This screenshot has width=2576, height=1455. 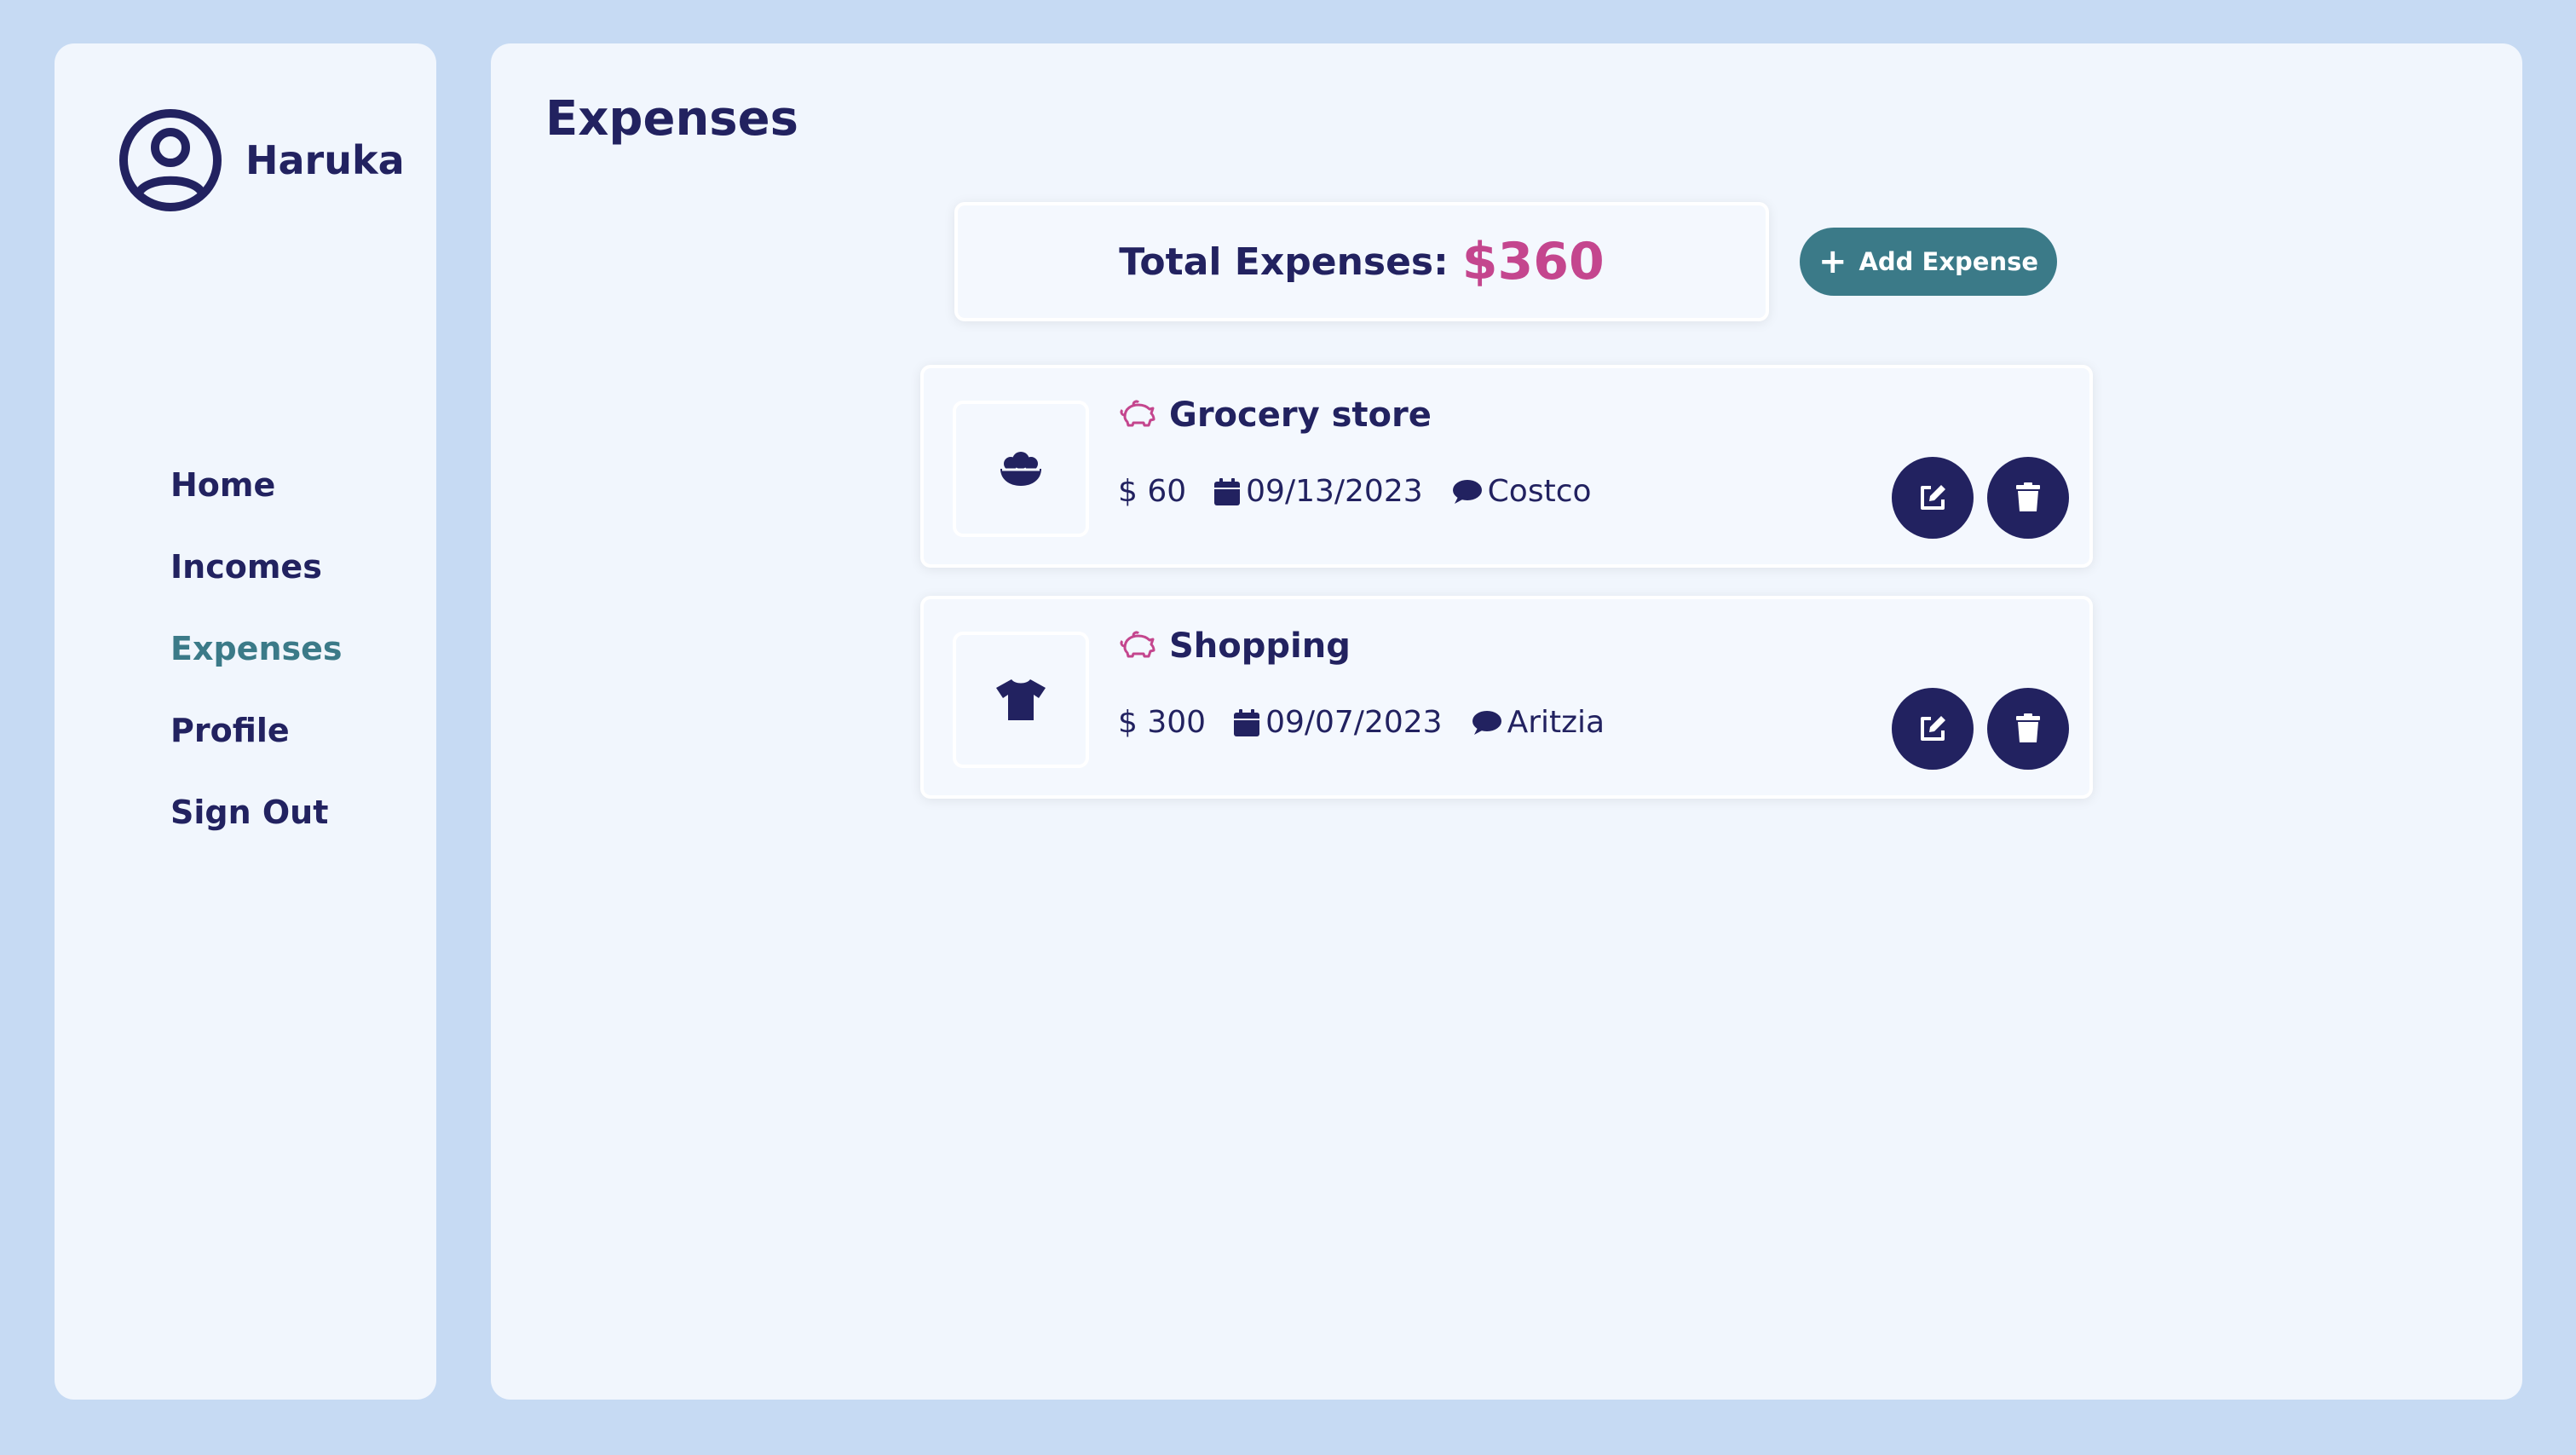 What do you see at coordinates (1354, 722) in the screenshot?
I see `expense-date: 09/07/2023` at bounding box center [1354, 722].